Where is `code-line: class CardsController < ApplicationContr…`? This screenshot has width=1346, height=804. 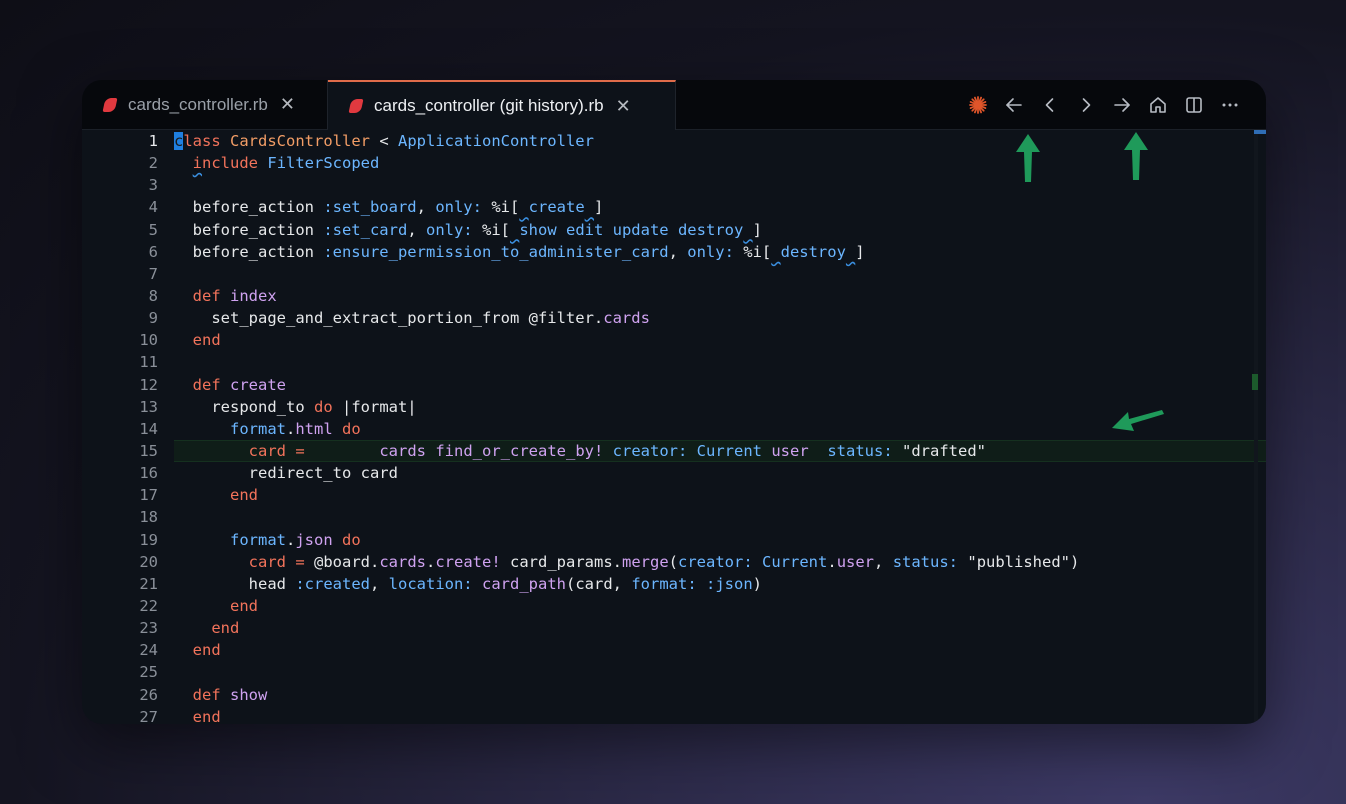 code-line: class CardsController < ApplicationContr… is located at coordinates (384, 141).